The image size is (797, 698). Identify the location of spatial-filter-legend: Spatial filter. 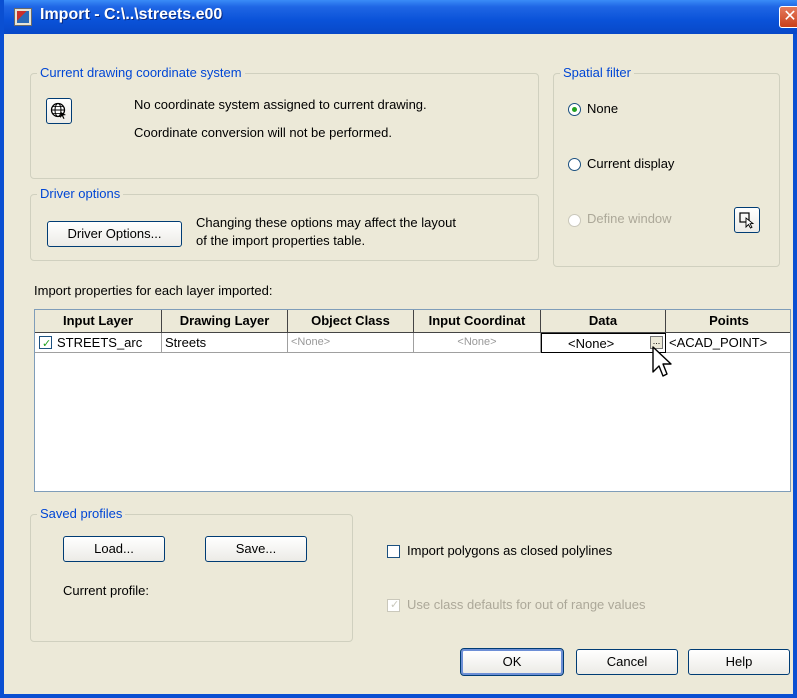
(597, 72).